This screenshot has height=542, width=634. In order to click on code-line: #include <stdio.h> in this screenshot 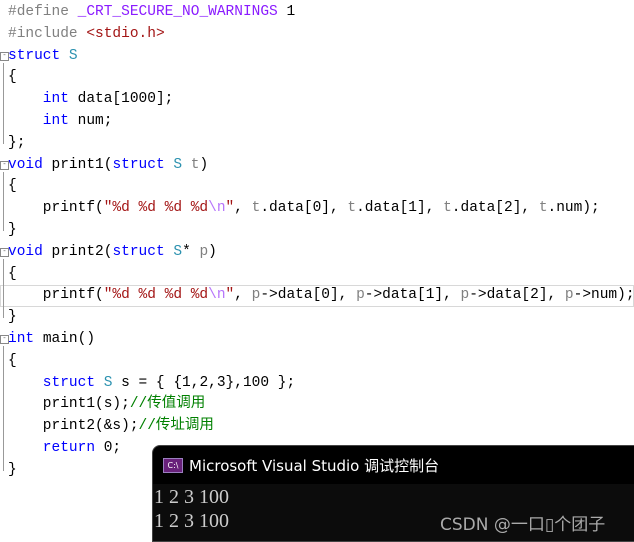, I will do `click(317, 35)`.